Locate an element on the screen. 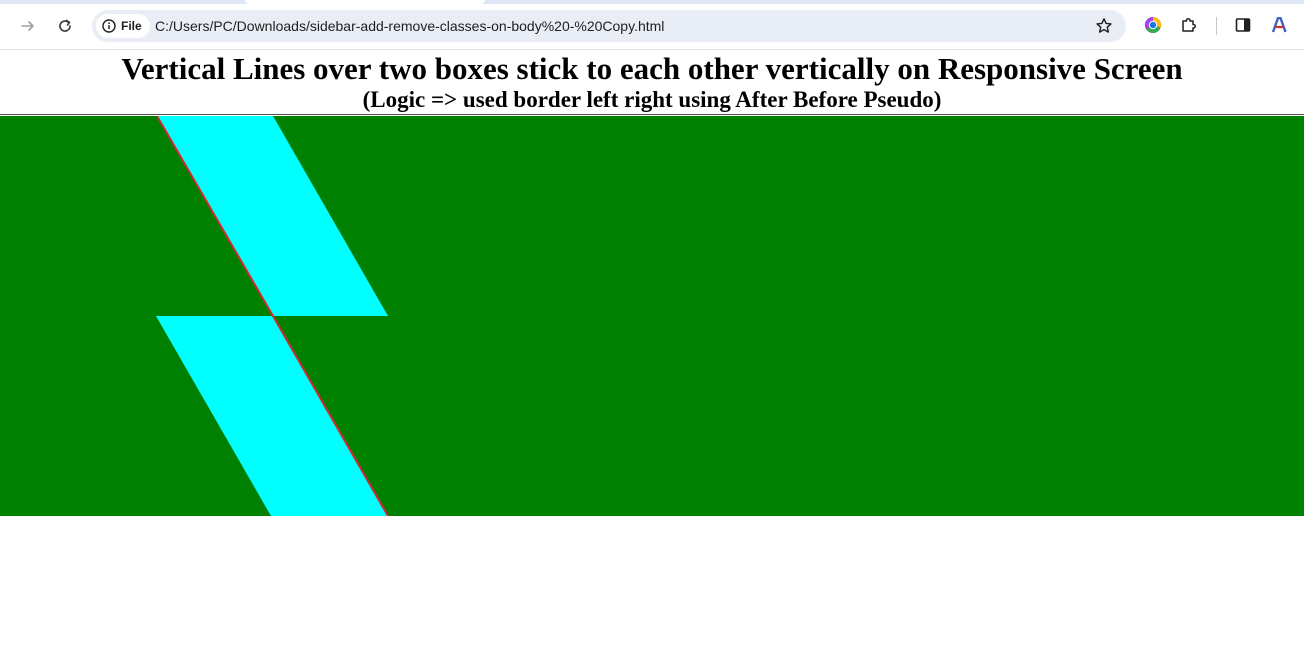 The height and width of the screenshot is (666, 1304). site-info-chip: File is located at coordinates (123, 26).